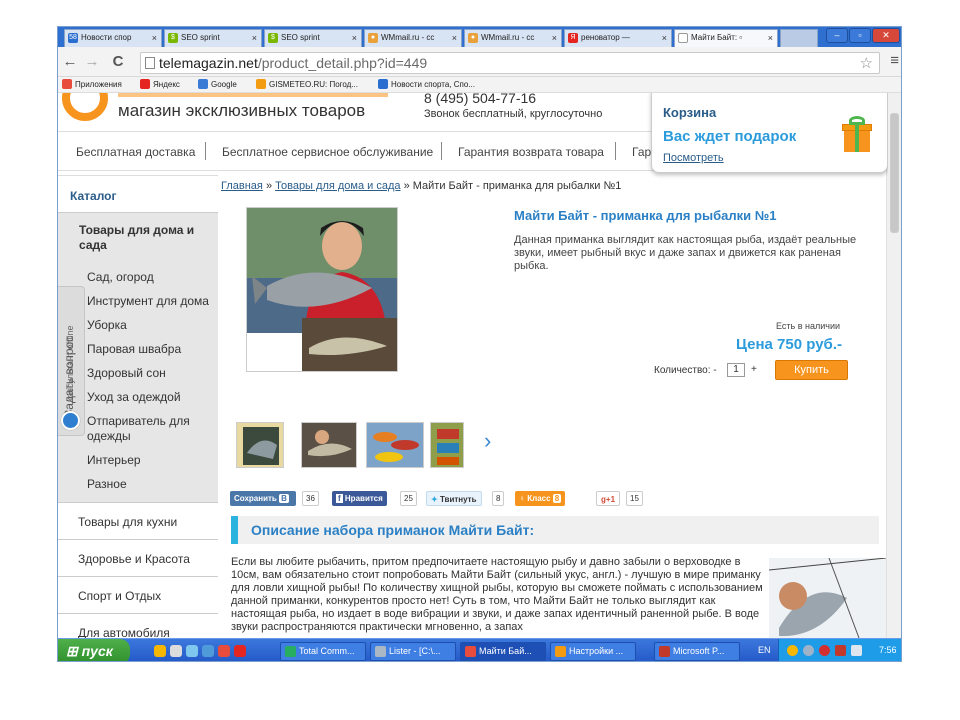 The width and height of the screenshot is (960, 720). What do you see at coordinates (217, 84) in the screenshot?
I see `bookmark-google: Google` at bounding box center [217, 84].